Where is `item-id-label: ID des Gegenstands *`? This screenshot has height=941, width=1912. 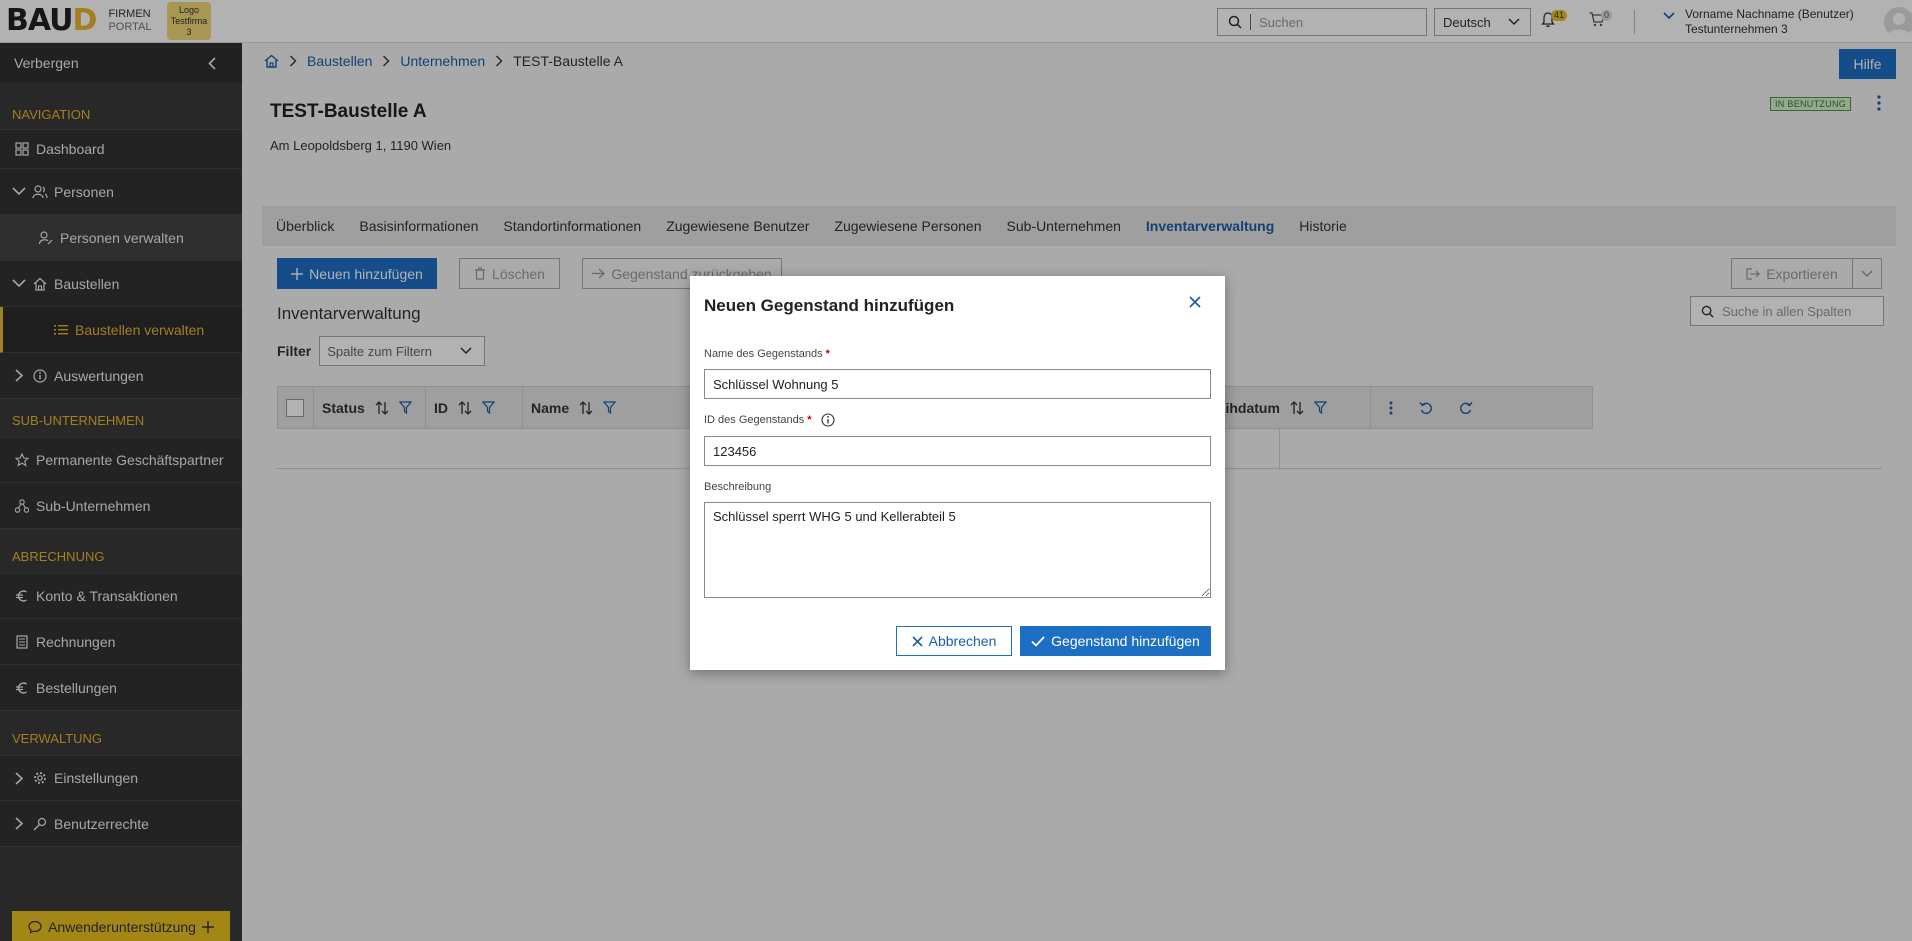 item-id-label: ID des Gegenstands * is located at coordinates (769, 420).